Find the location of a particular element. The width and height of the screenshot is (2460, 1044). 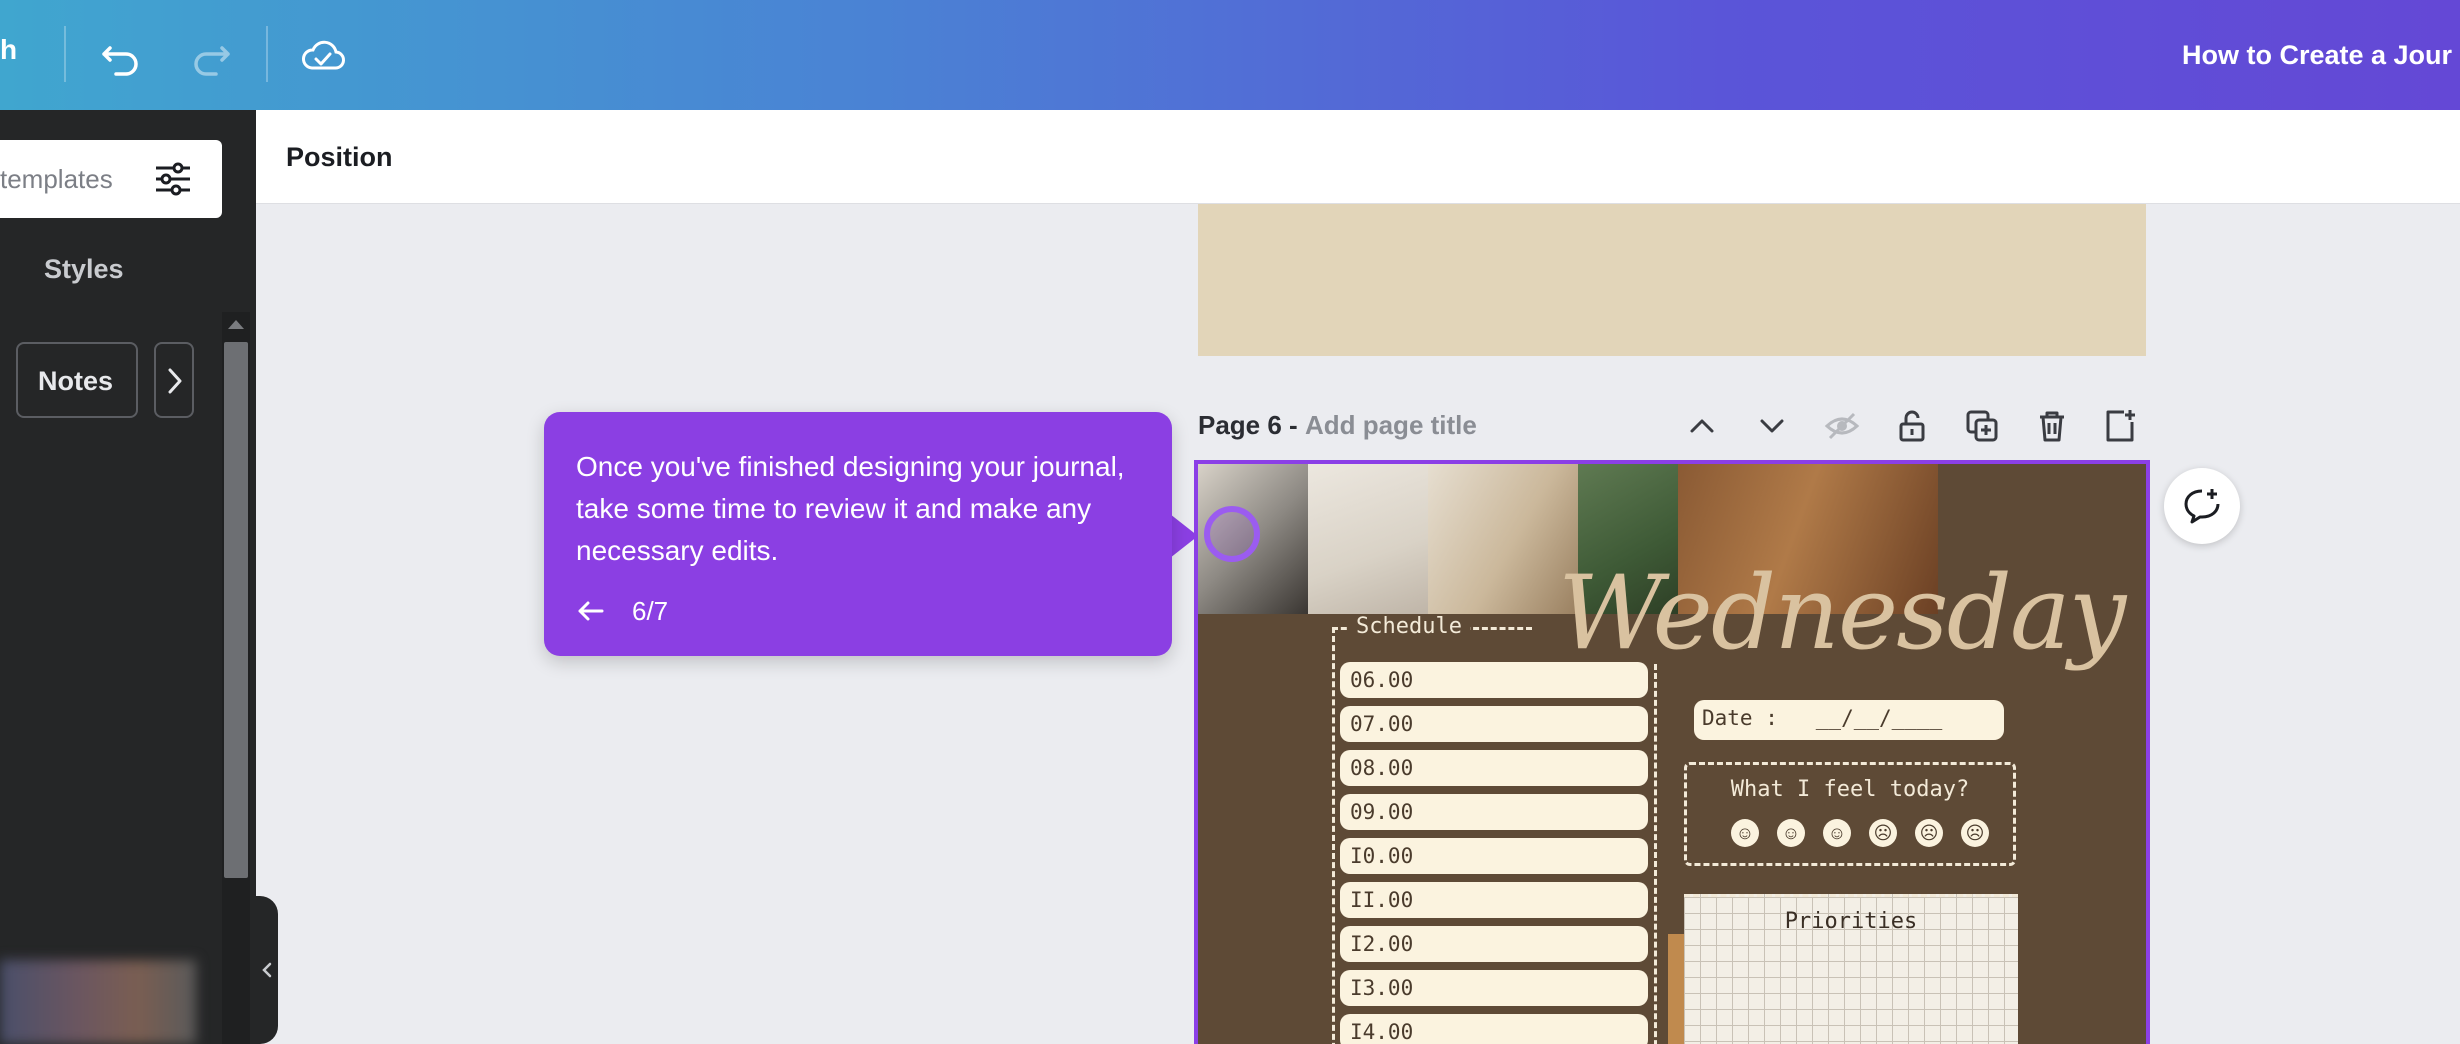

collapse-panel-button is located at coordinates (267, 970).